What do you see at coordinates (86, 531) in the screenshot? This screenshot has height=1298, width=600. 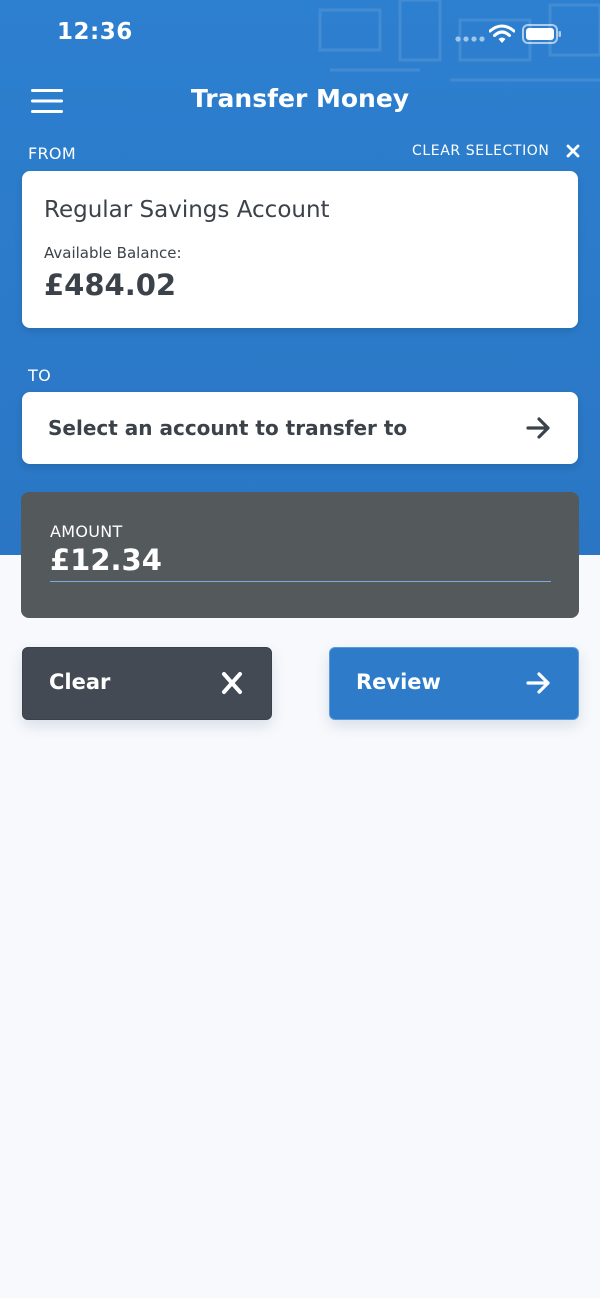 I see `amount-label: AMOUNT` at bounding box center [86, 531].